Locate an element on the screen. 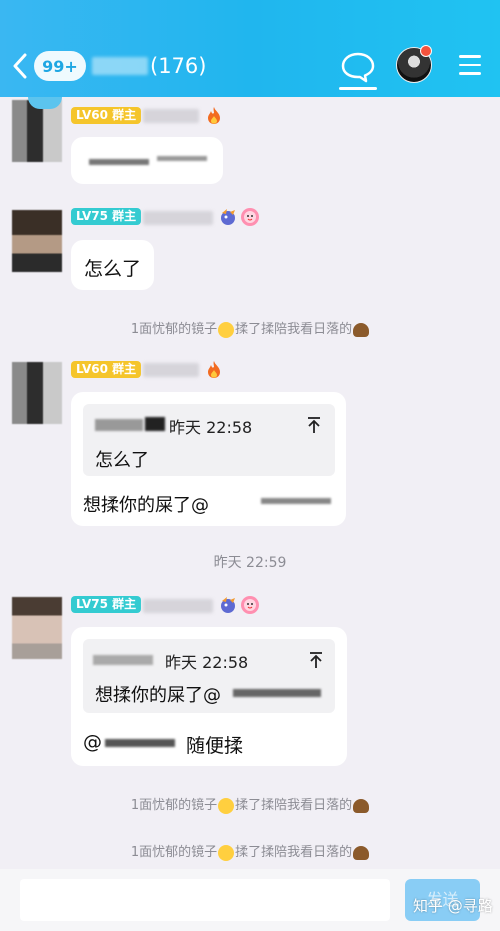  watermark: 知乎 @寻路 is located at coordinates (453, 906).